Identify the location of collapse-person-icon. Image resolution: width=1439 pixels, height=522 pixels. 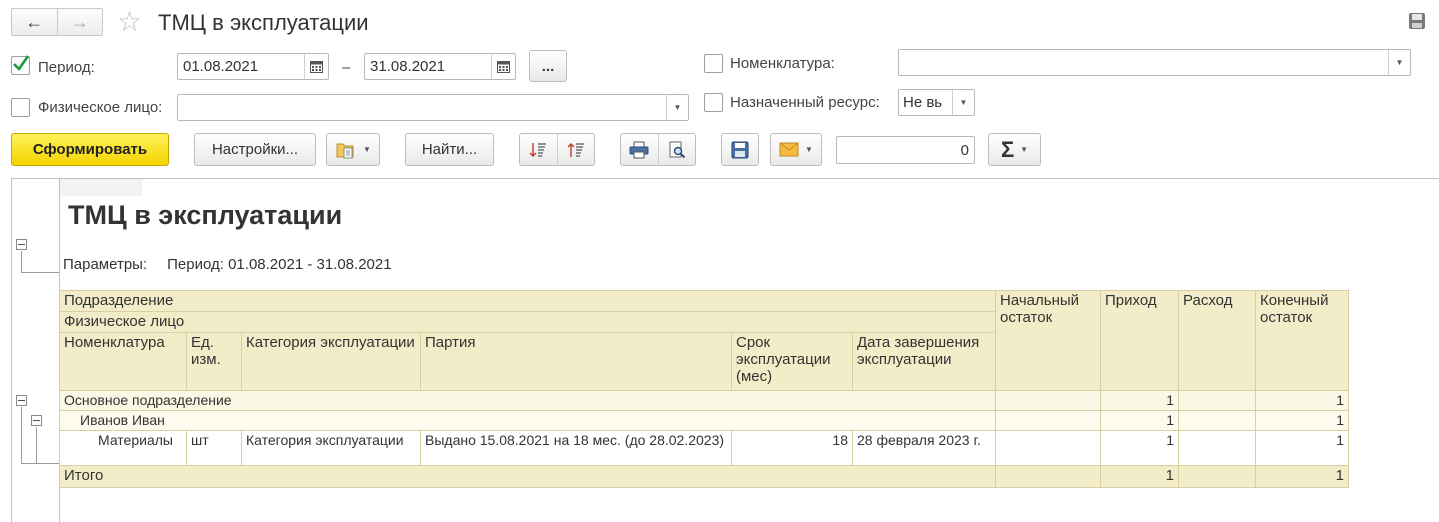
(36, 420).